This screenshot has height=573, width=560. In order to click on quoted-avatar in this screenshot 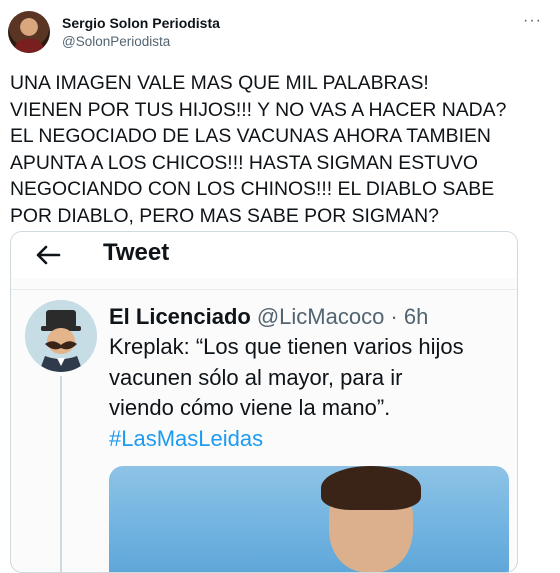, I will do `click(61, 336)`.